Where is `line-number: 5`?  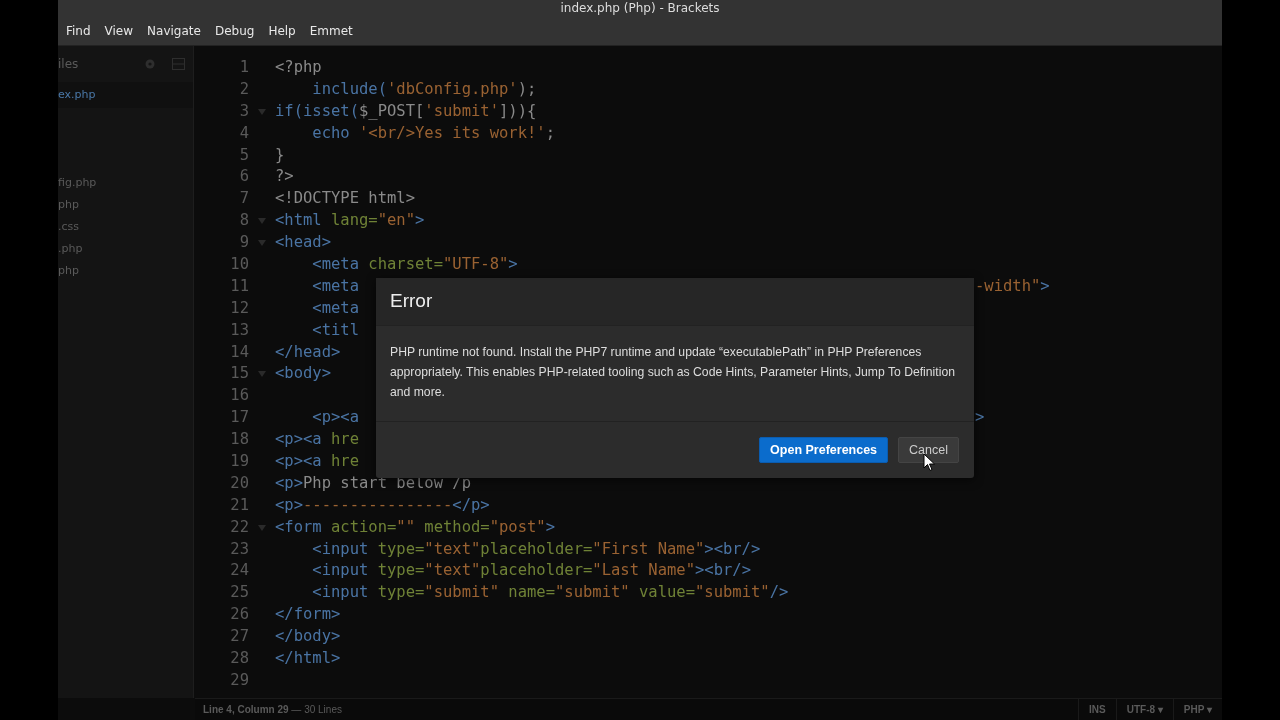
line-number: 5 is located at coordinates (243, 155).